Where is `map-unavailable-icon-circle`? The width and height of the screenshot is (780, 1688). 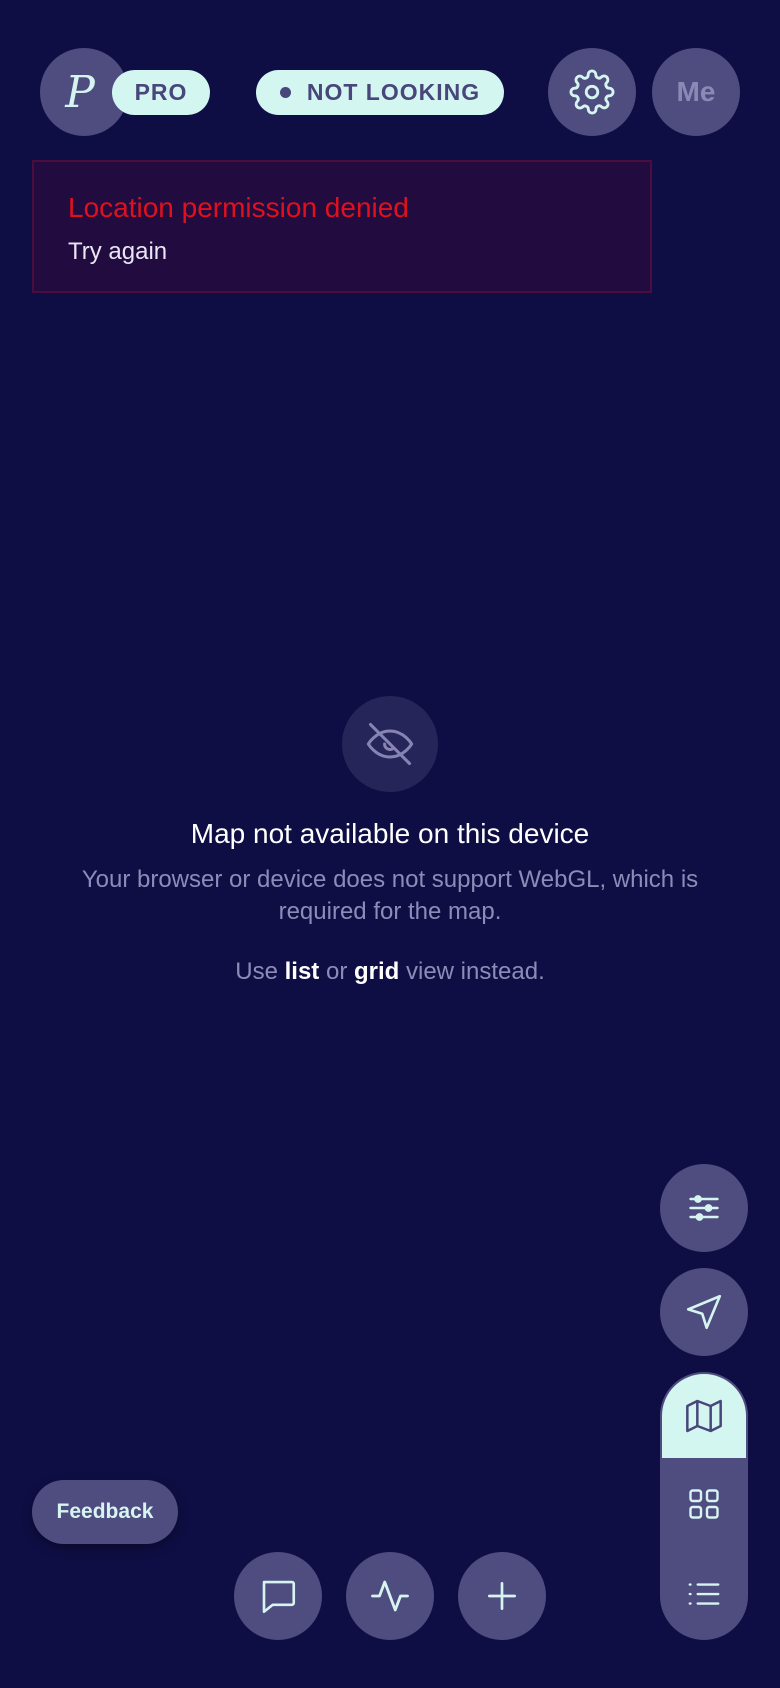 map-unavailable-icon-circle is located at coordinates (390, 744).